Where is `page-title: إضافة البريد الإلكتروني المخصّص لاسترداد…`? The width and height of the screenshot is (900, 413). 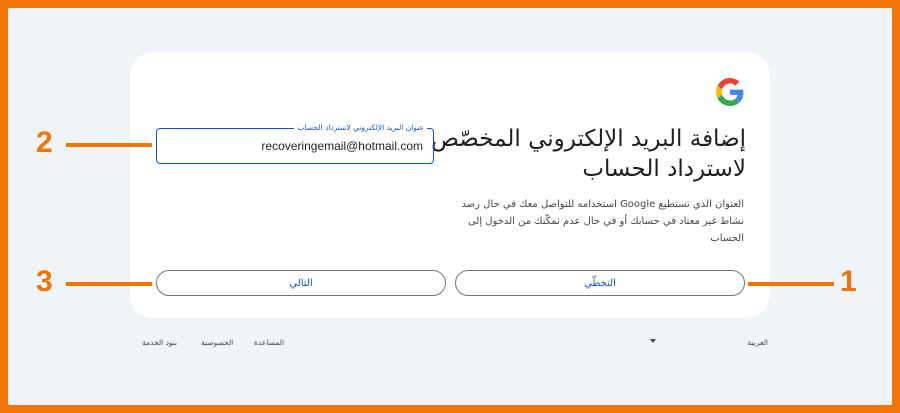
page-title: إضافة البريد الإلكتروني المخصّص لاسترداد… is located at coordinates (588, 154).